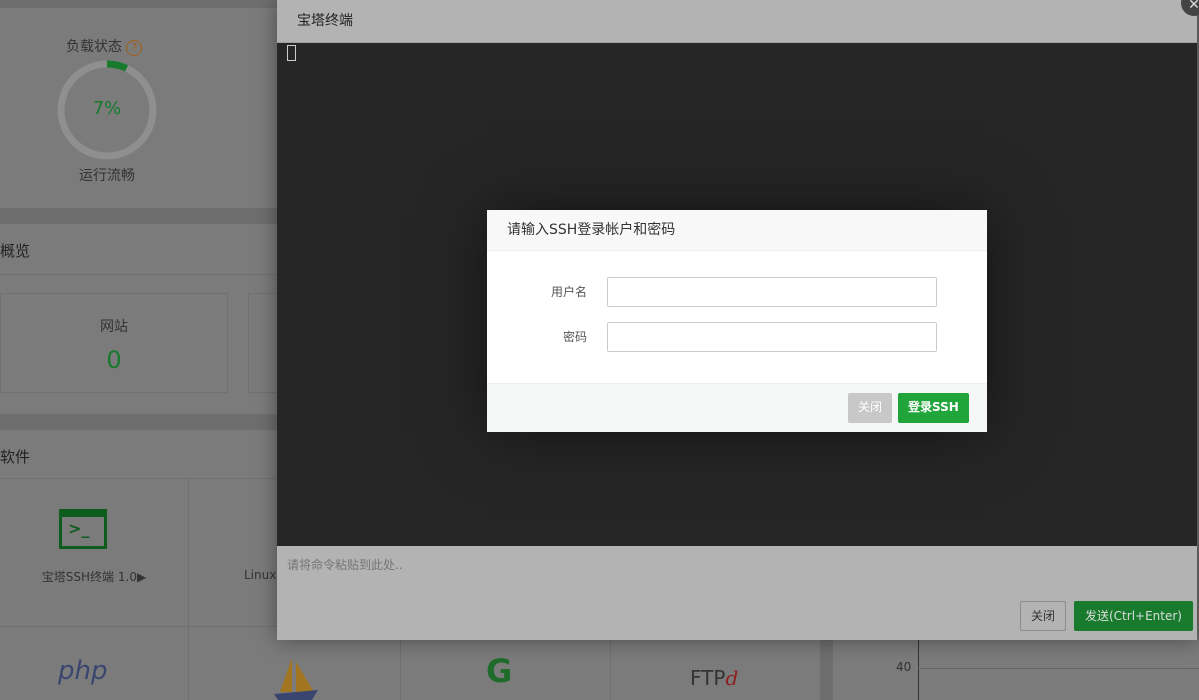 This screenshot has height=700, width=1199. Describe the element at coordinates (296, 678) in the screenshot. I see `tomcat-icon` at that location.